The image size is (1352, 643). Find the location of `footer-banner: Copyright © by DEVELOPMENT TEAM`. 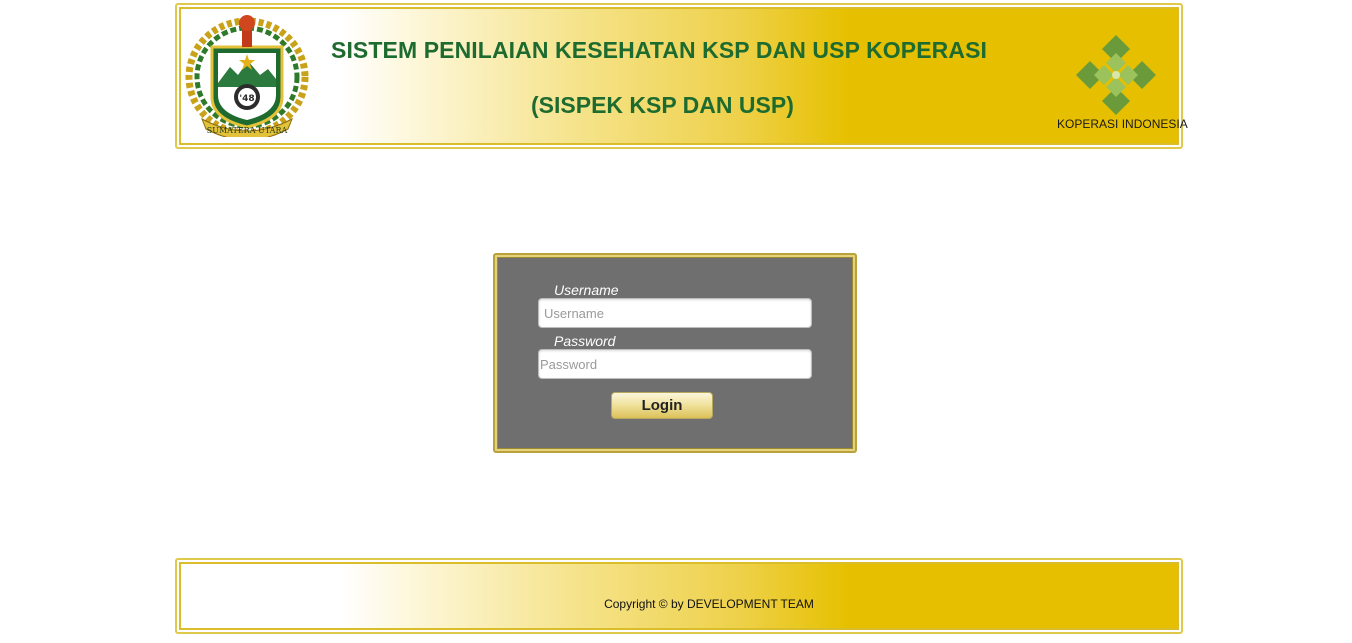

footer-banner: Copyright © by DEVELOPMENT TEAM is located at coordinates (679, 596).